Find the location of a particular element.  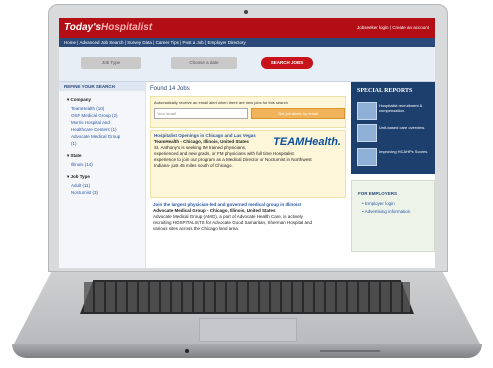

report-item: Unit-based care overview. is located at coordinates (393, 133).